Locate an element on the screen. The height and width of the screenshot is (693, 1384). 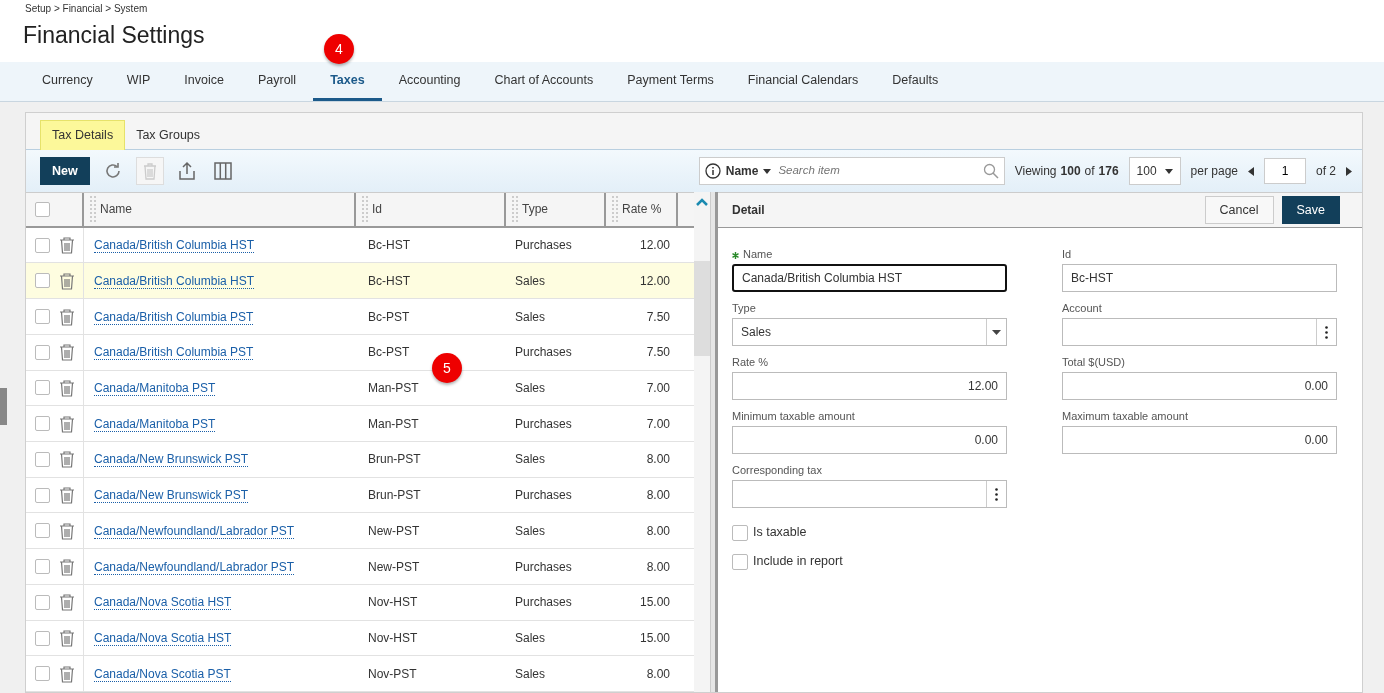
table-cell-text: 8.00 is located at coordinates (658, 567).